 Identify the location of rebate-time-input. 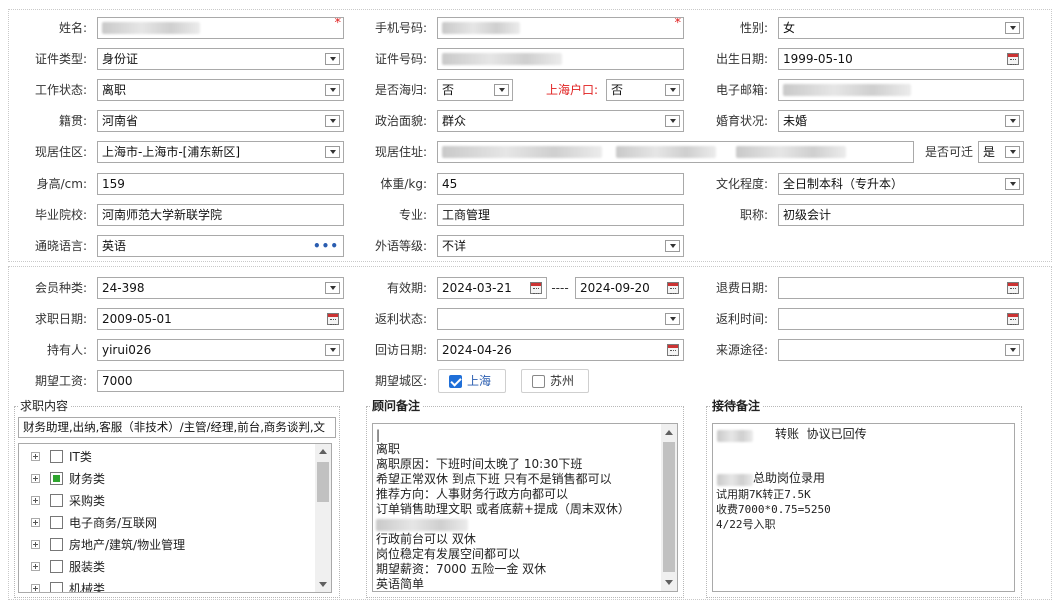
(901, 319).